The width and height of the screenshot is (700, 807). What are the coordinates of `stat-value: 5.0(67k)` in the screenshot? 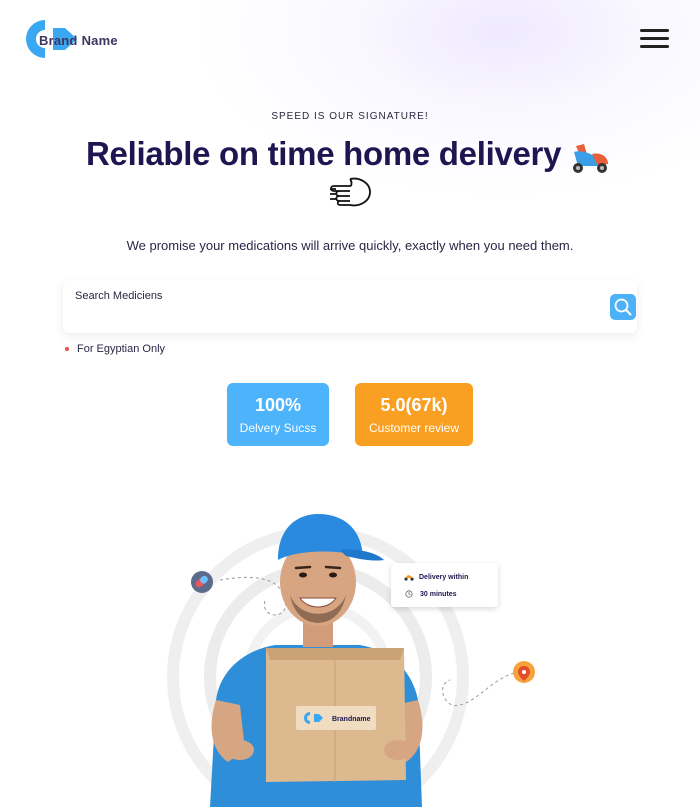 It's located at (414, 405).